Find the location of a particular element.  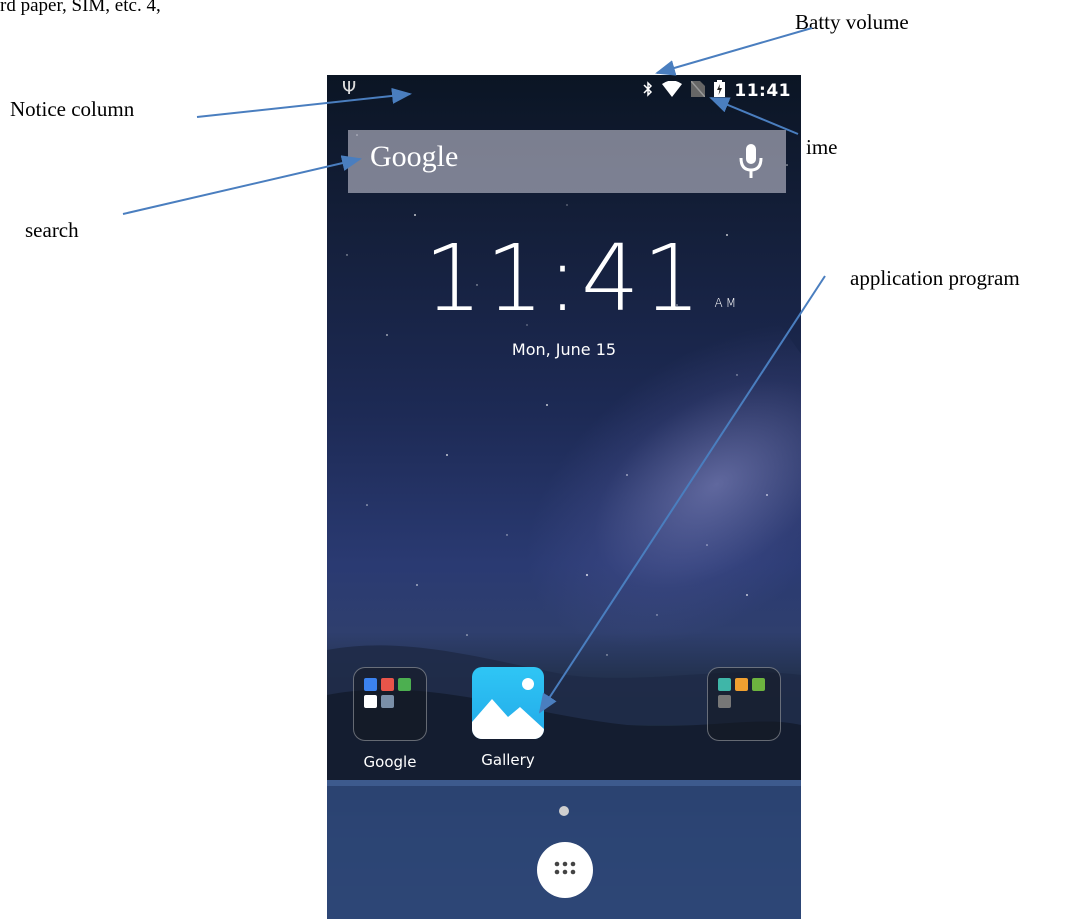

mic-icon is located at coordinates (751, 163).